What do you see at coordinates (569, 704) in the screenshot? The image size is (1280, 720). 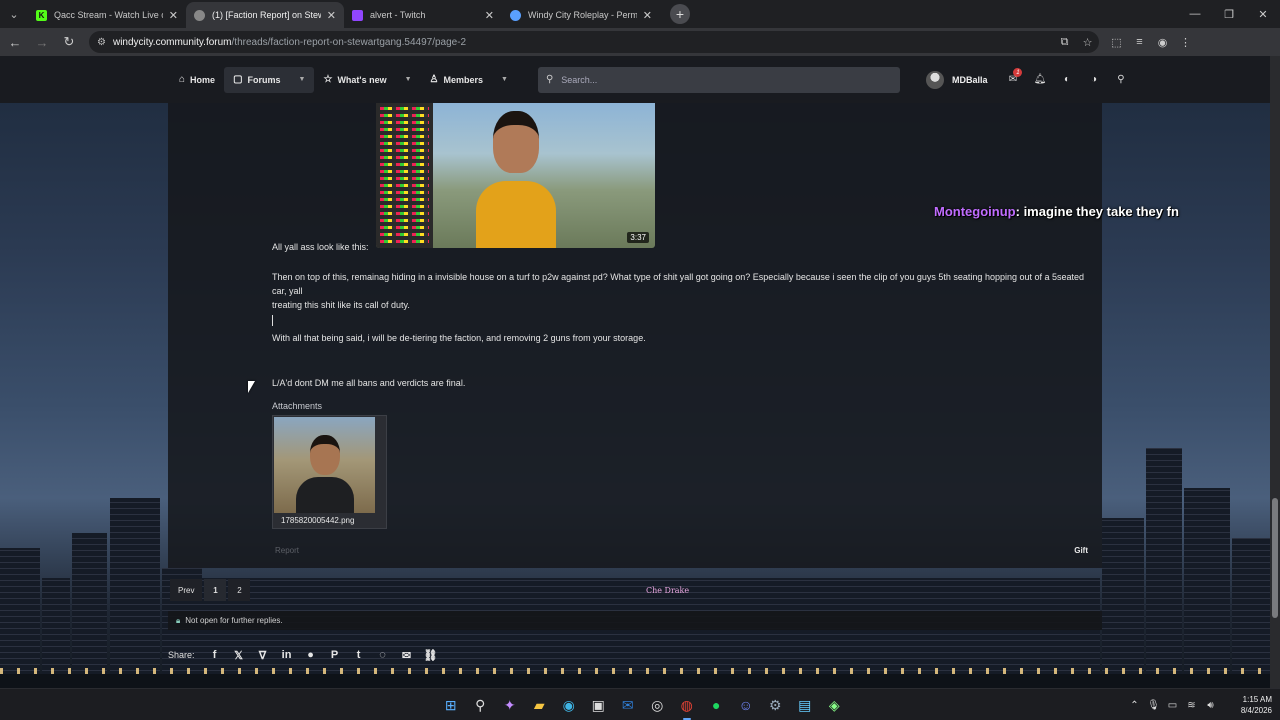 I see `edge-icon: ◉` at bounding box center [569, 704].